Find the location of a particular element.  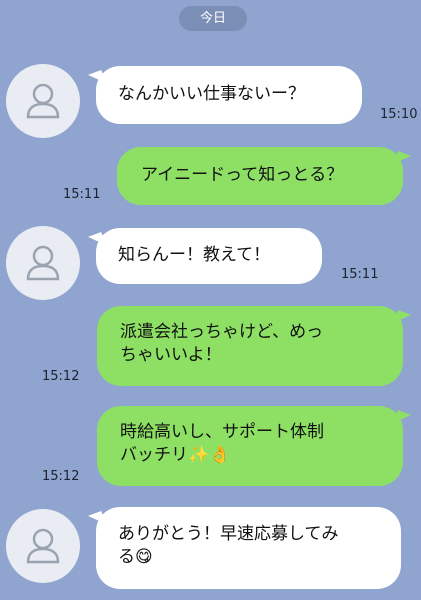

incoming-message-bubble: なんかいい仕事ないー？ is located at coordinates (229, 95).